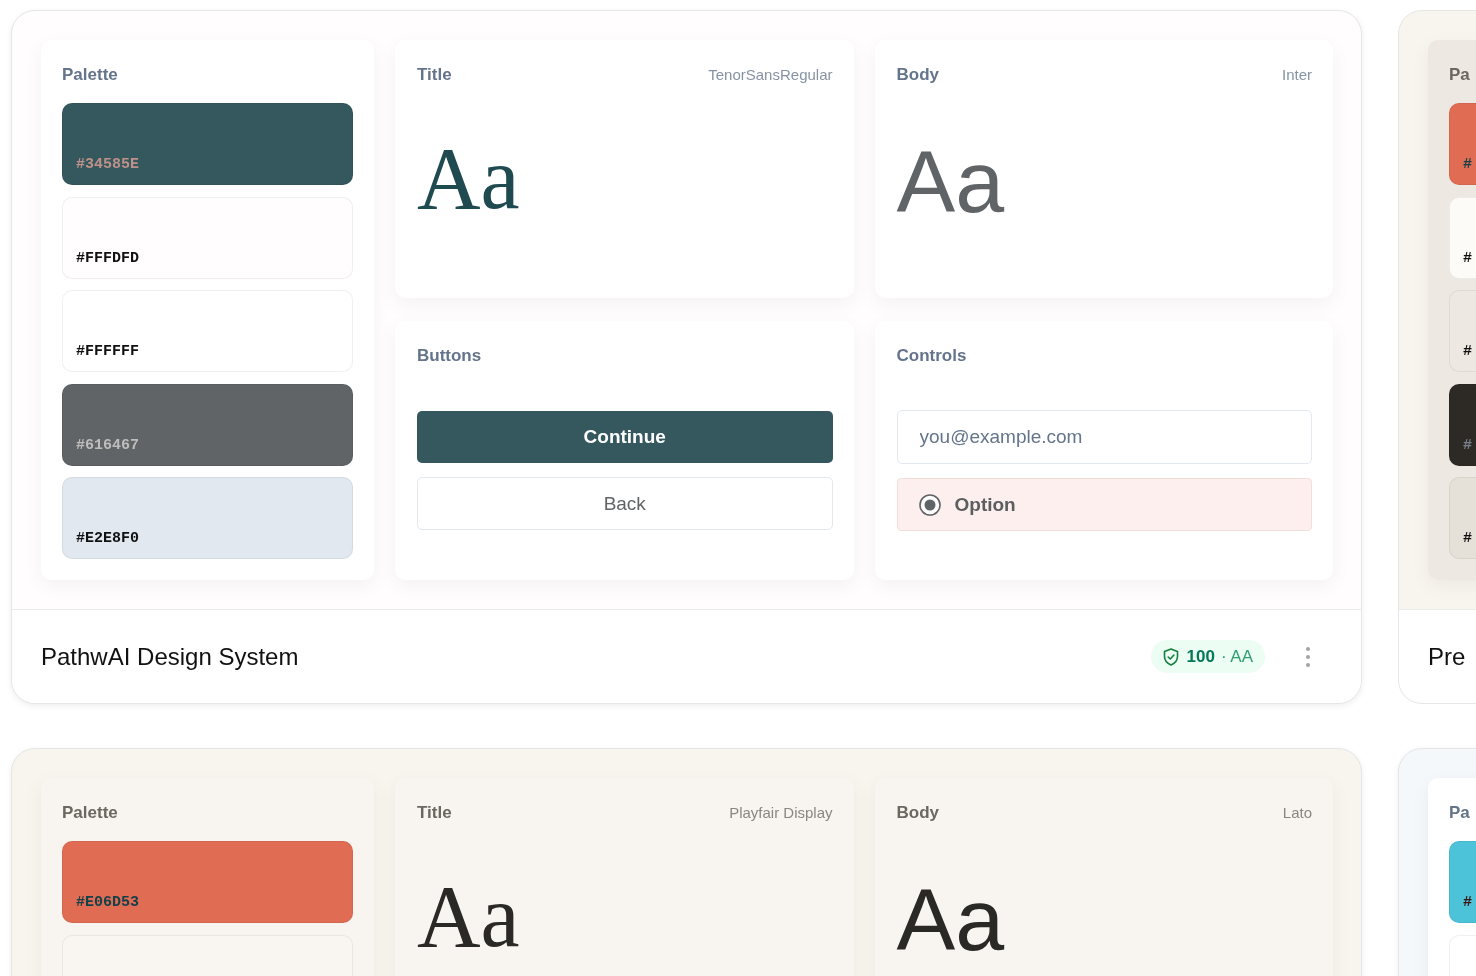 The height and width of the screenshot is (976, 1476). What do you see at coordinates (170, 656) in the screenshot?
I see `design-system-name: PathwAI Design System` at bounding box center [170, 656].